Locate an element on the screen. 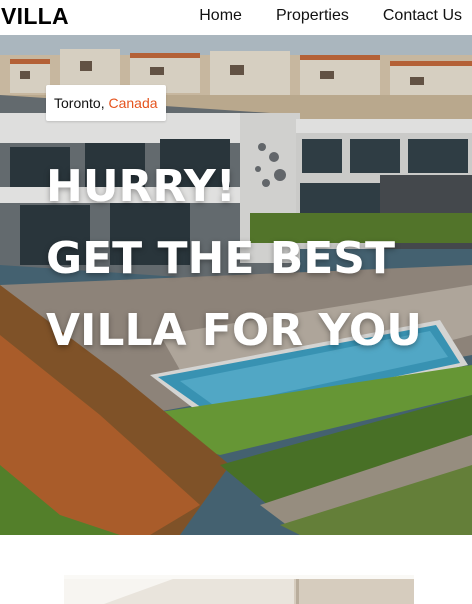 This screenshot has height=604, width=472. site-logo: VILLA is located at coordinates (35, 16).